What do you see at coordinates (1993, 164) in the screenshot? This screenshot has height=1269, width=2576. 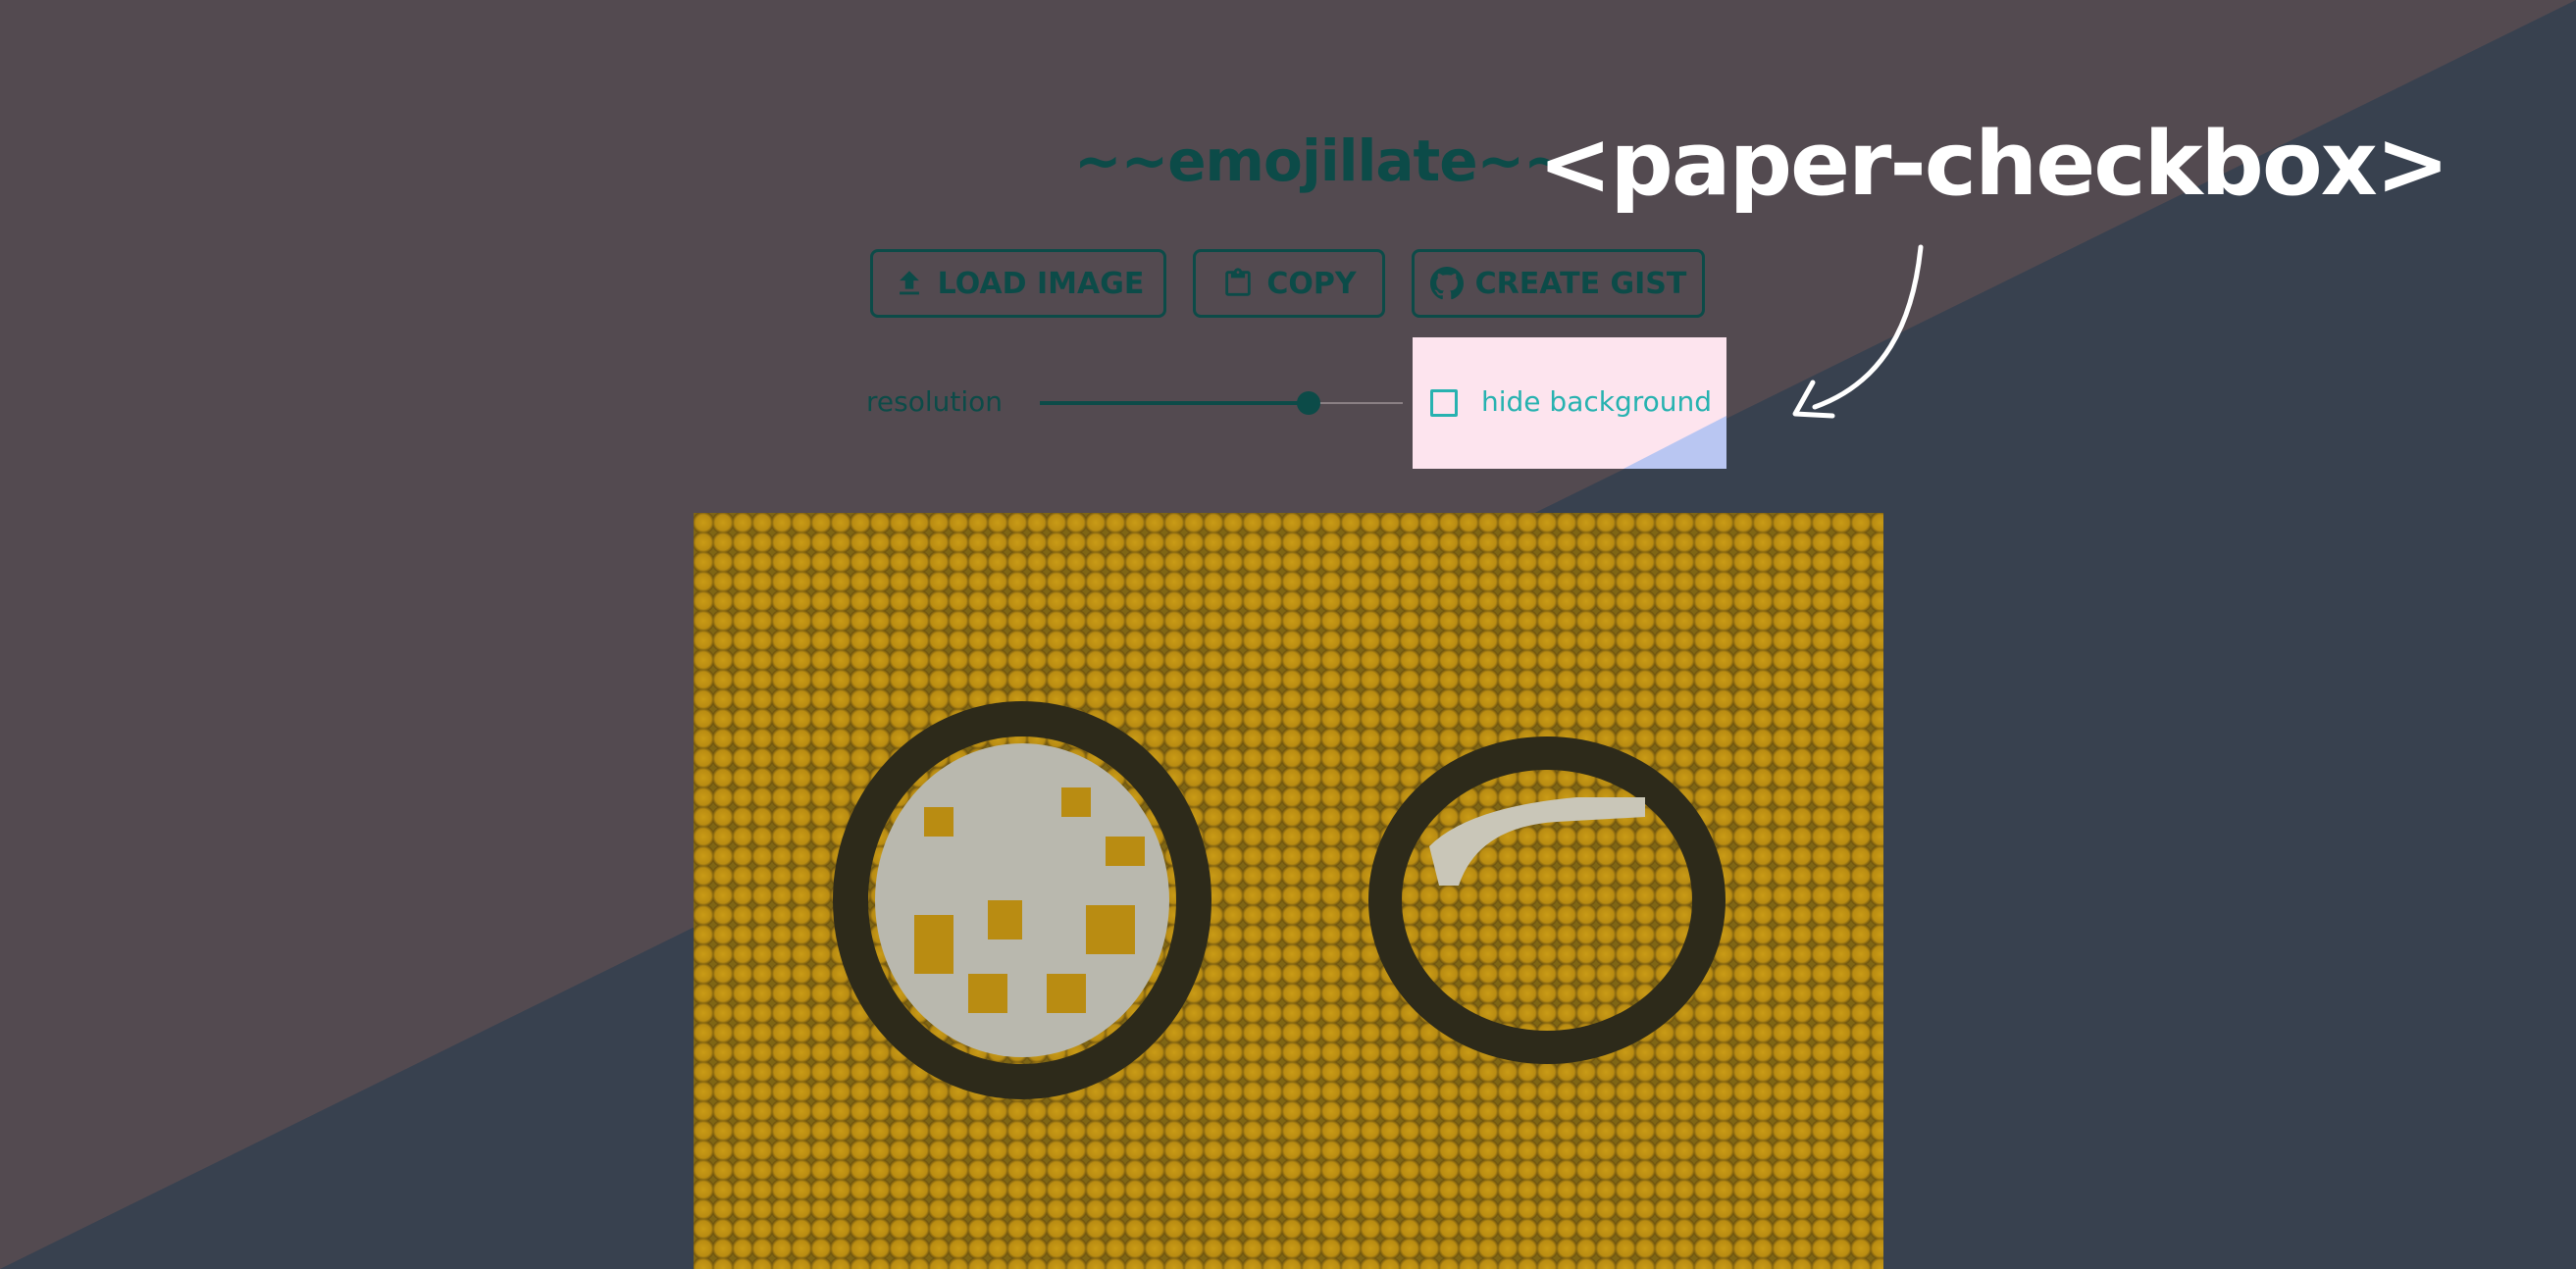 I see `component-label: <paper-checkbox>` at bounding box center [1993, 164].